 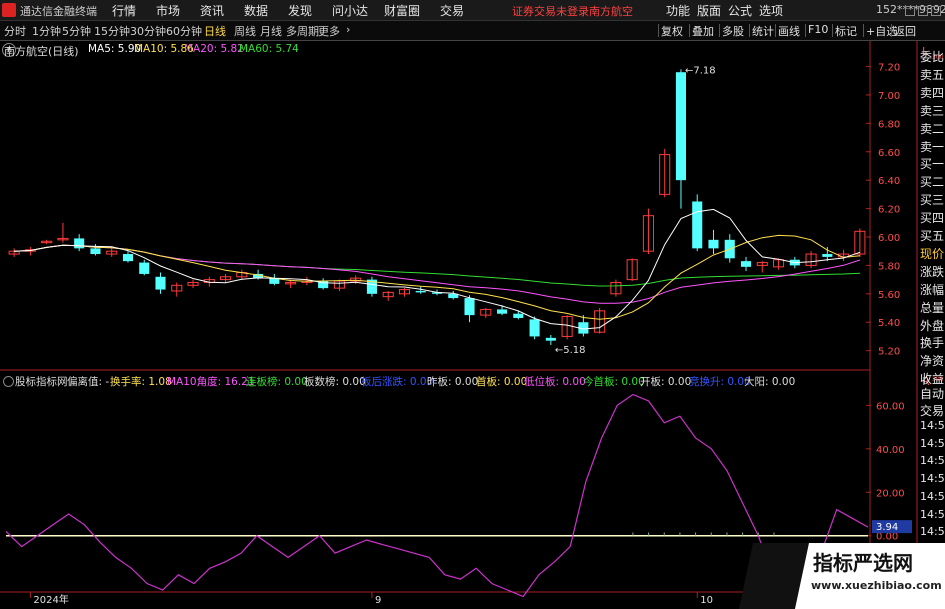 I want to click on trade-login-warning: 证券交易未登录, so click(x=550, y=11).